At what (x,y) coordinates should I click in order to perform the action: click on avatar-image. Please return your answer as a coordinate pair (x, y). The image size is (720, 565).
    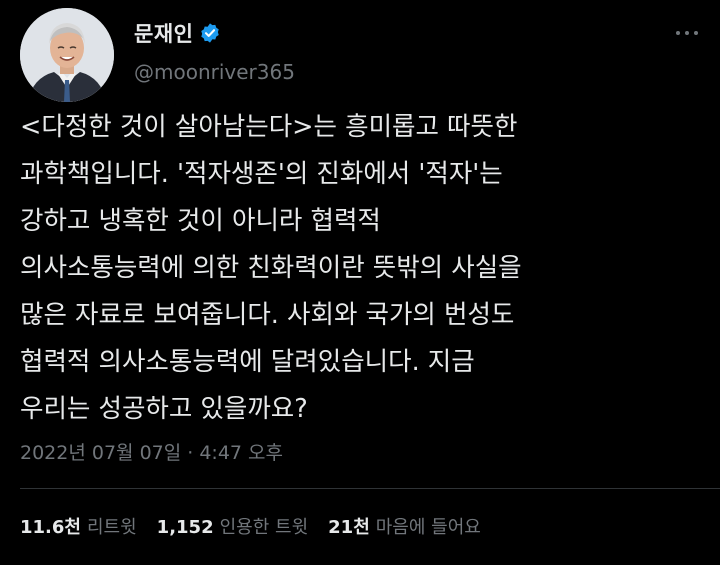
    Looking at the image, I should click on (67, 55).